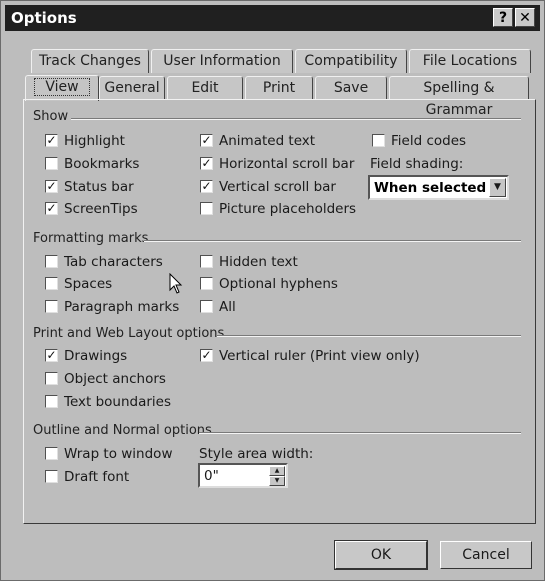 The width and height of the screenshot is (547, 583). Describe the element at coordinates (90, 61) in the screenshot. I see `tab-track-changes: Track Changes` at that location.